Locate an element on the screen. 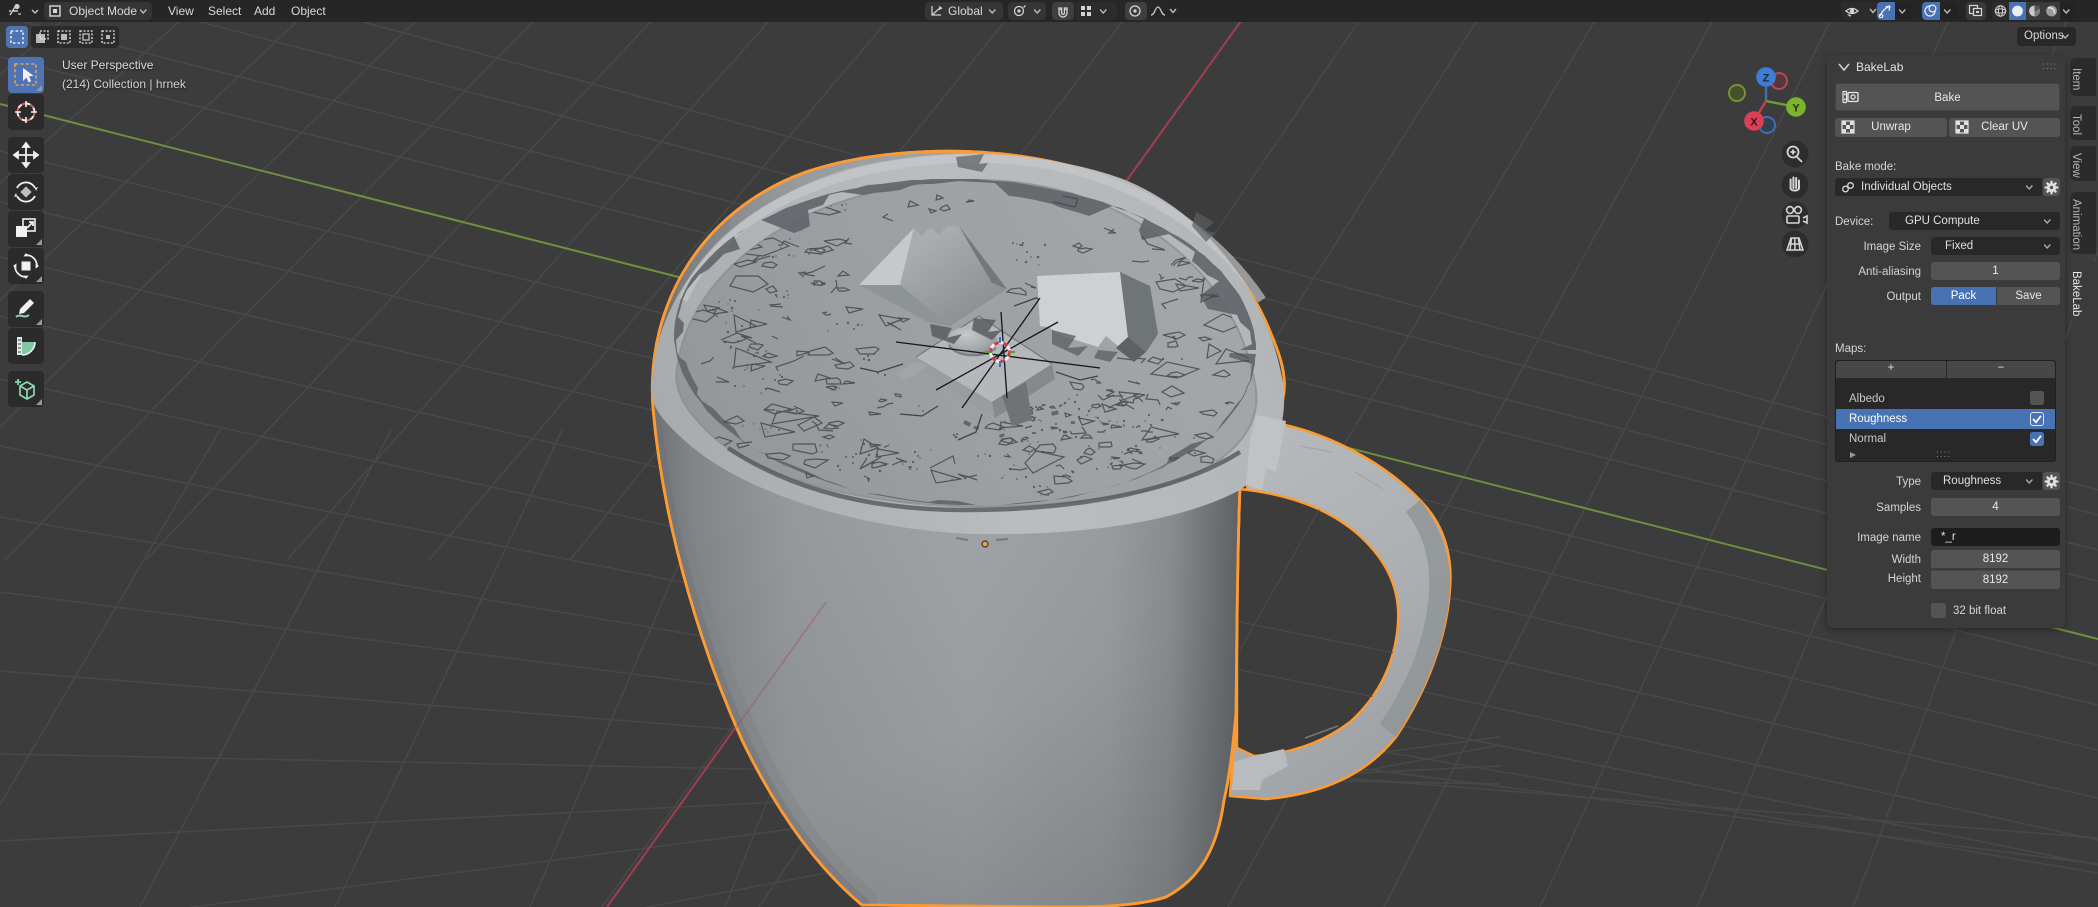  svg-text: X is located at coordinates (1754, 123).